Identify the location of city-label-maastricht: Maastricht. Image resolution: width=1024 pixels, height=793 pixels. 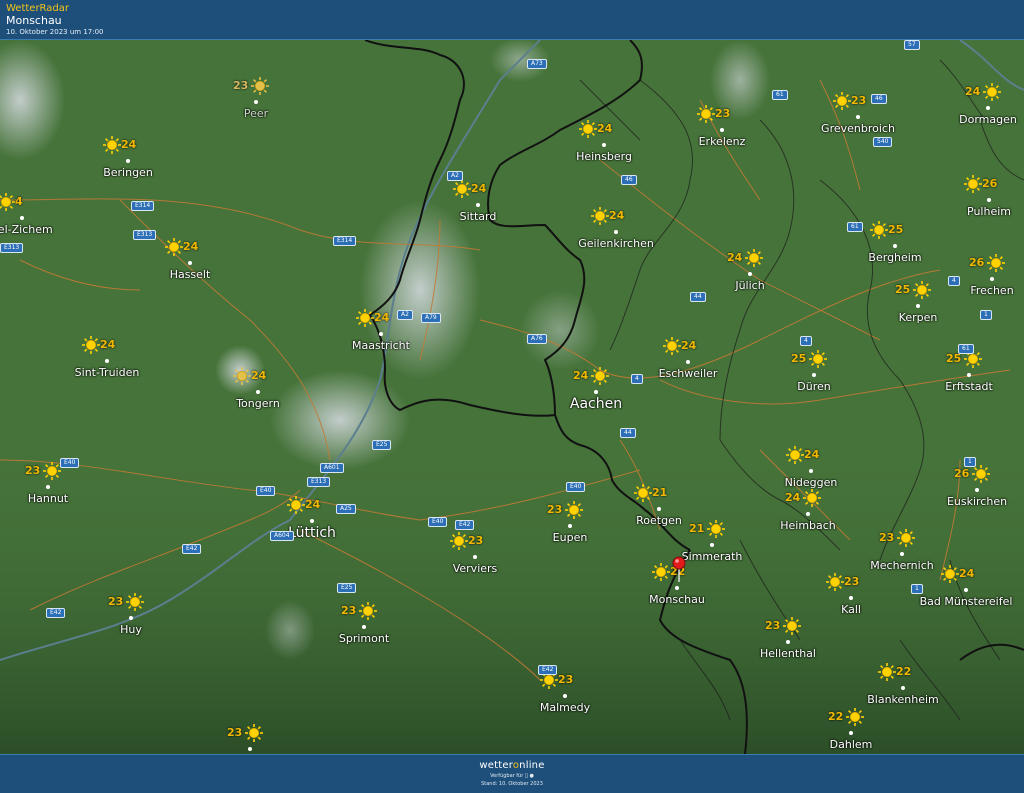
(381, 345).